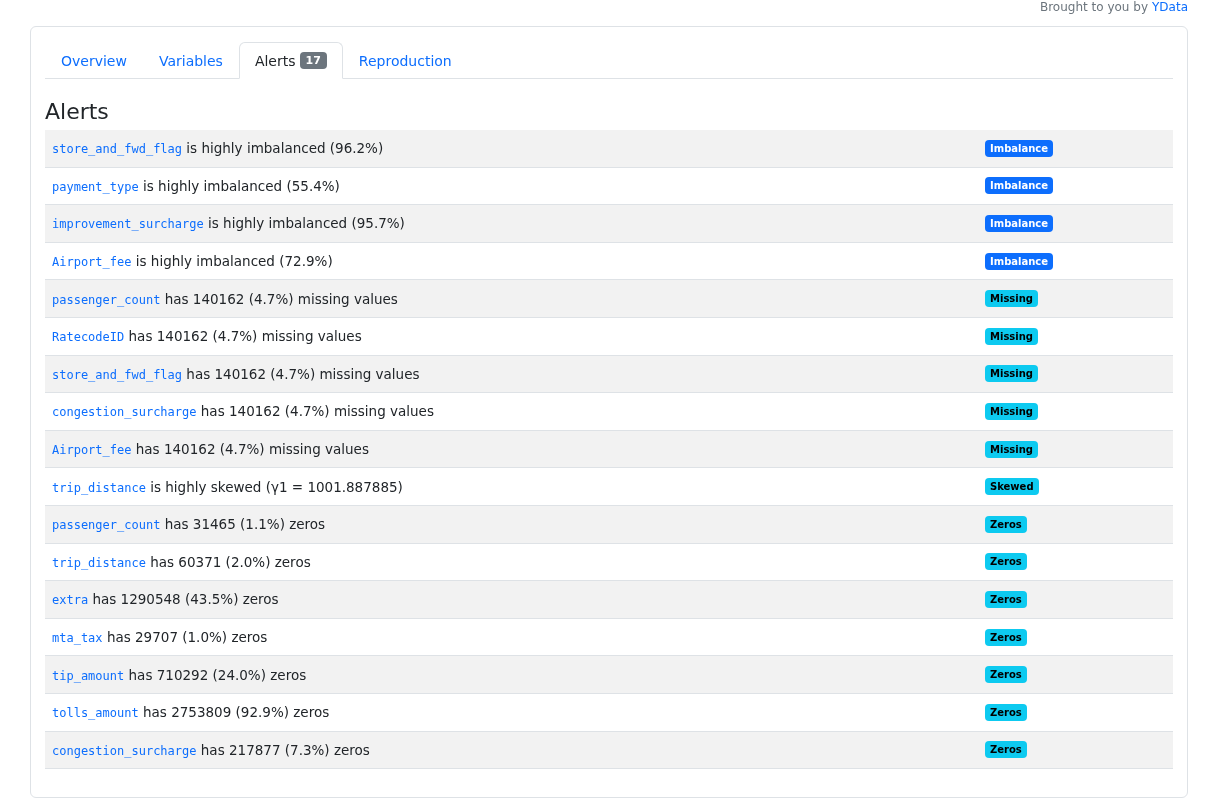 This screenshot has width=1207, height=812. Describe the element at coordinates (236, 373) in the screenshot. I see `alert-message: store_and_fwd_flag has 140162 (4.7%) missing values` at that location.